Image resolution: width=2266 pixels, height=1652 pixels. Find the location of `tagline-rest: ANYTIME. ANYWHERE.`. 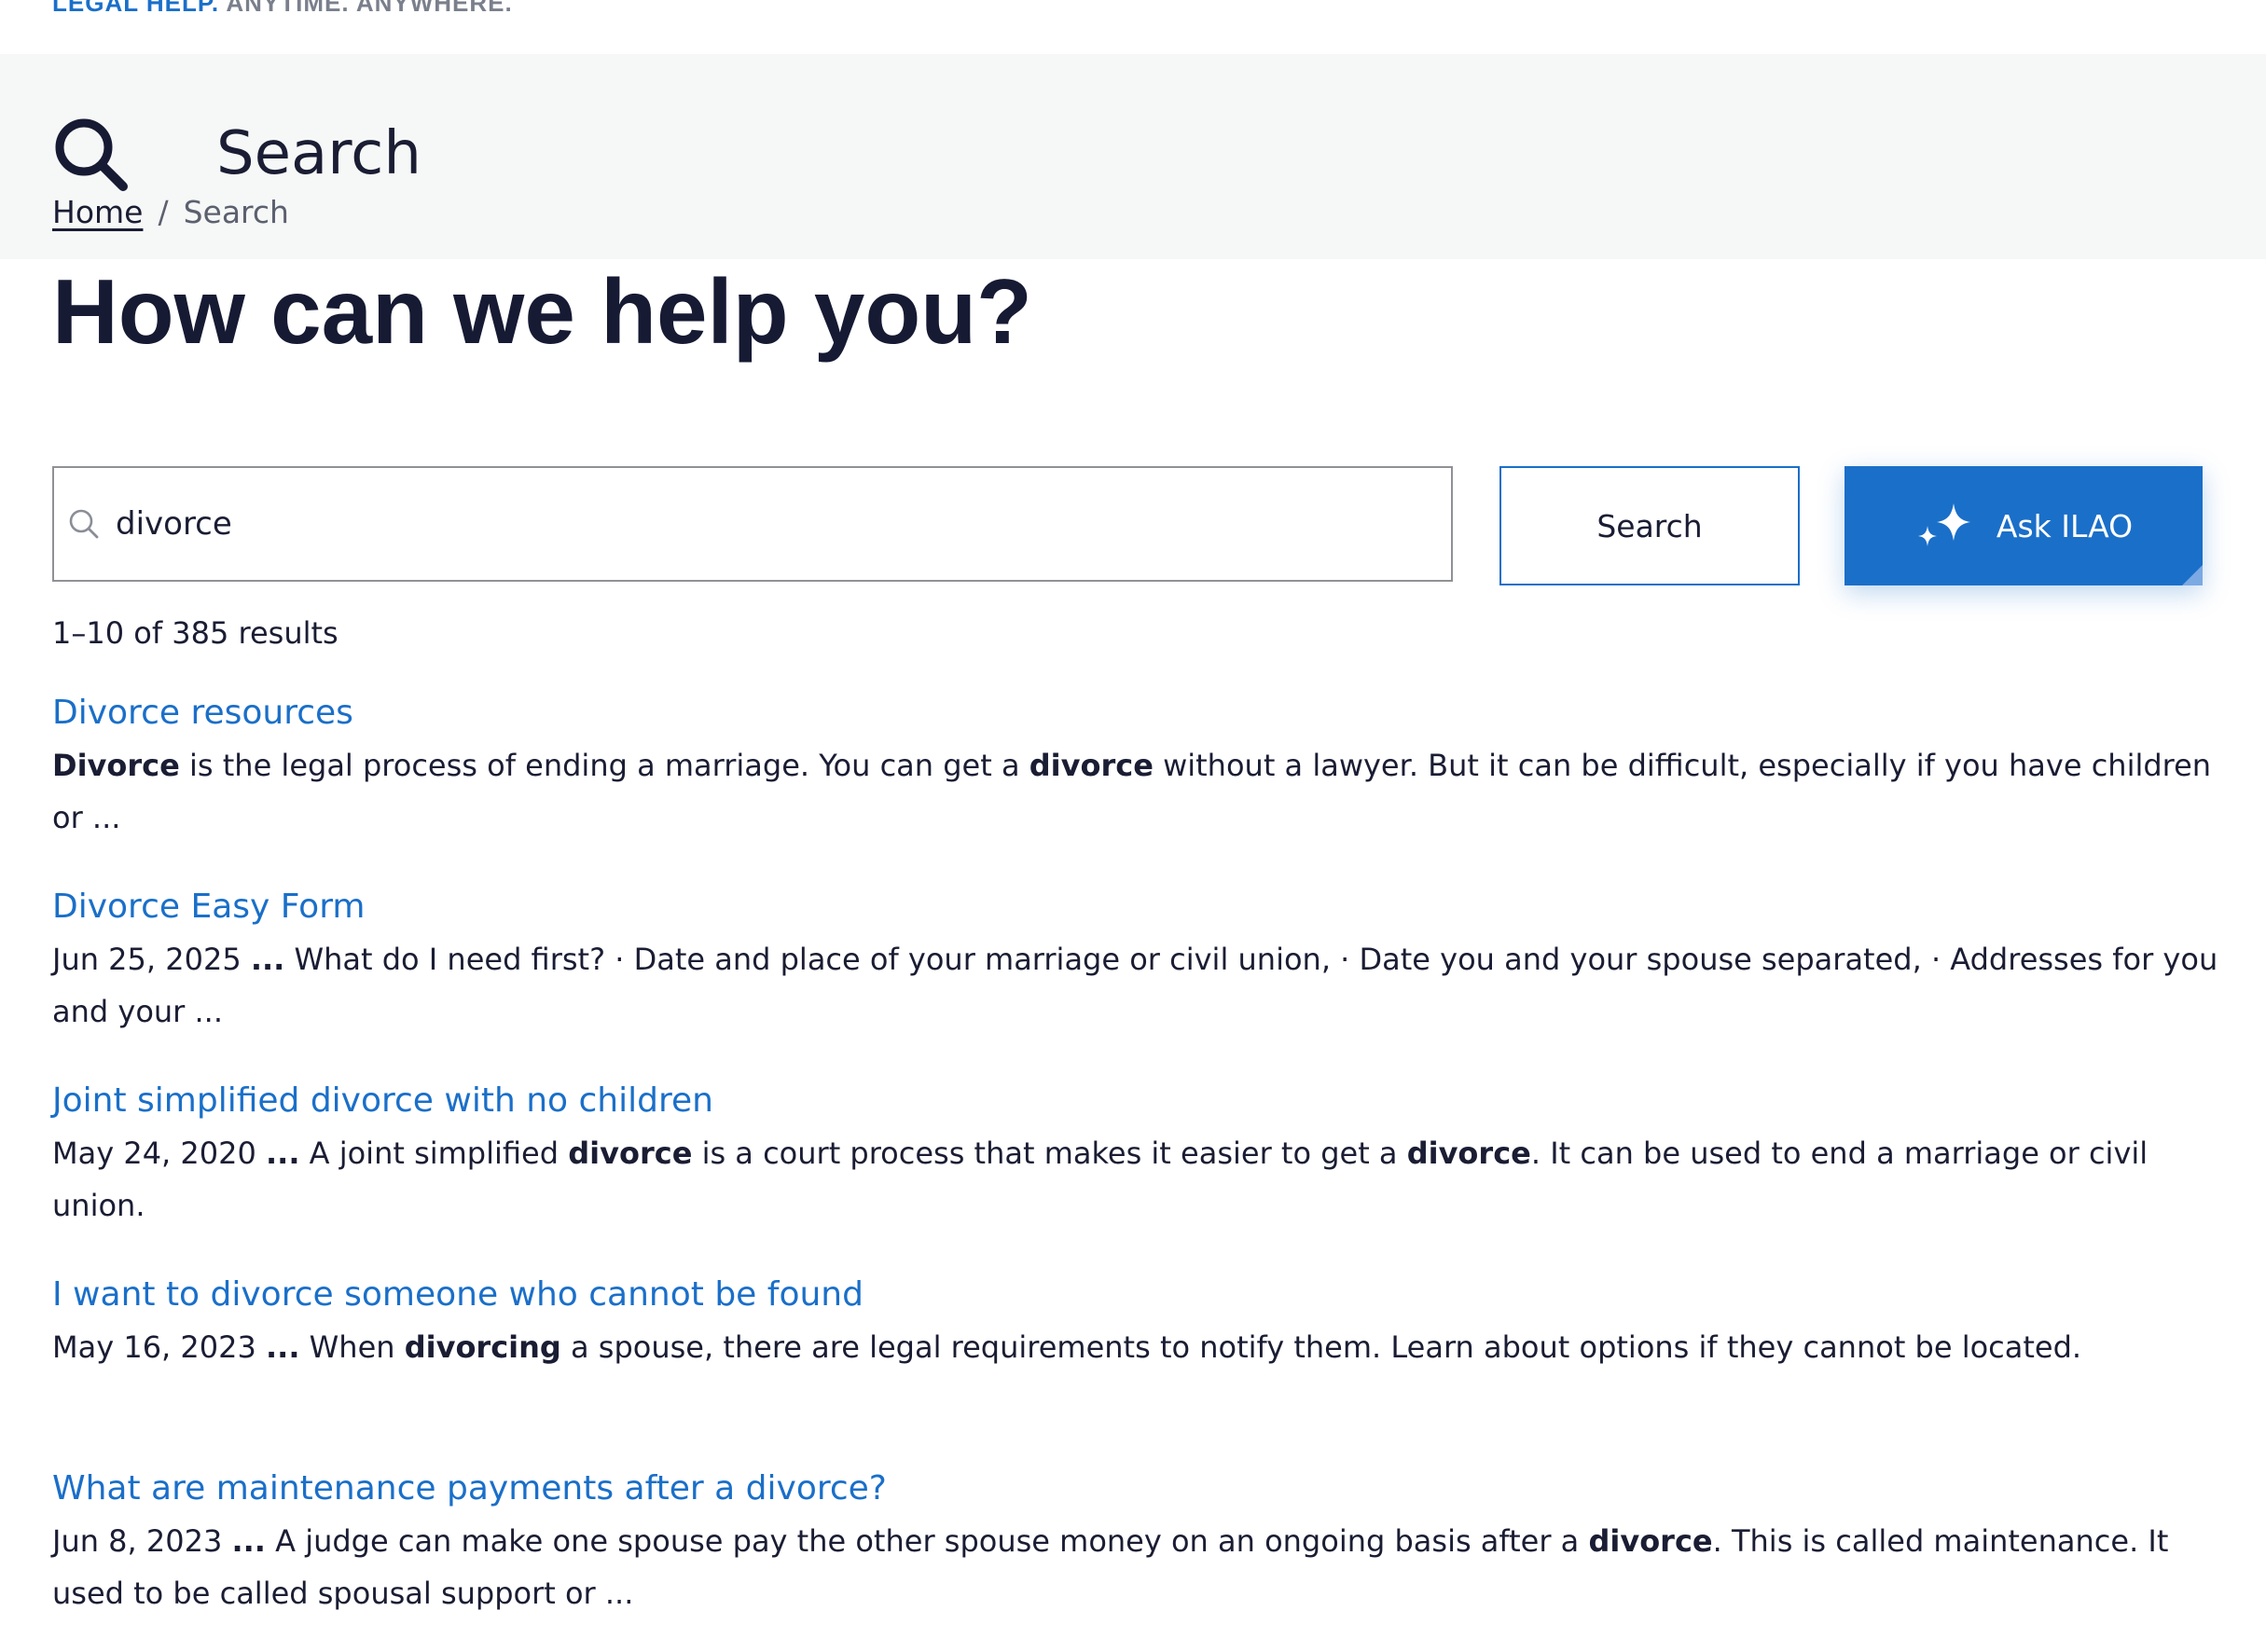

tagline-rest: ANYTIME. ANYWHERE. is located at coordinates (366, 8).